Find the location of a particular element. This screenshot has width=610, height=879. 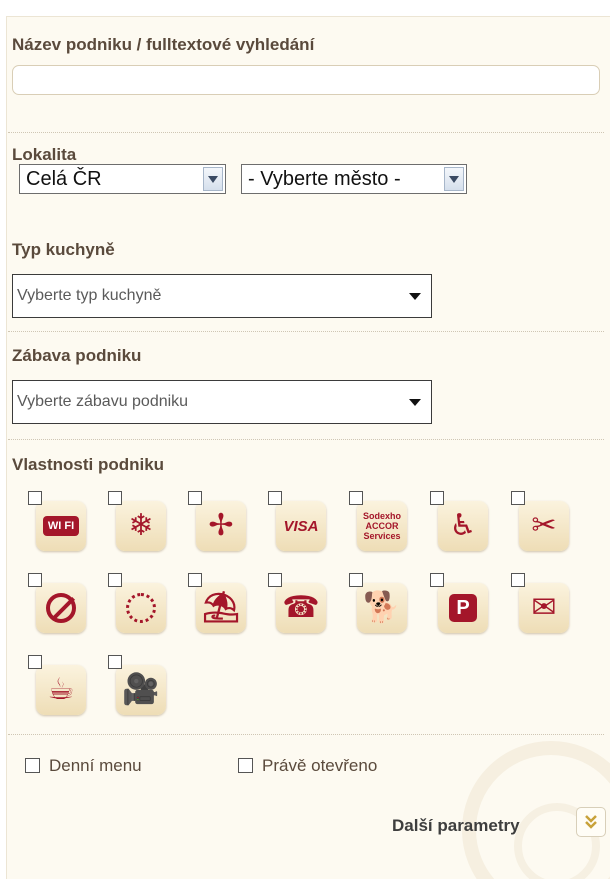

parking-icon: P is located at coordinates (463, 608).